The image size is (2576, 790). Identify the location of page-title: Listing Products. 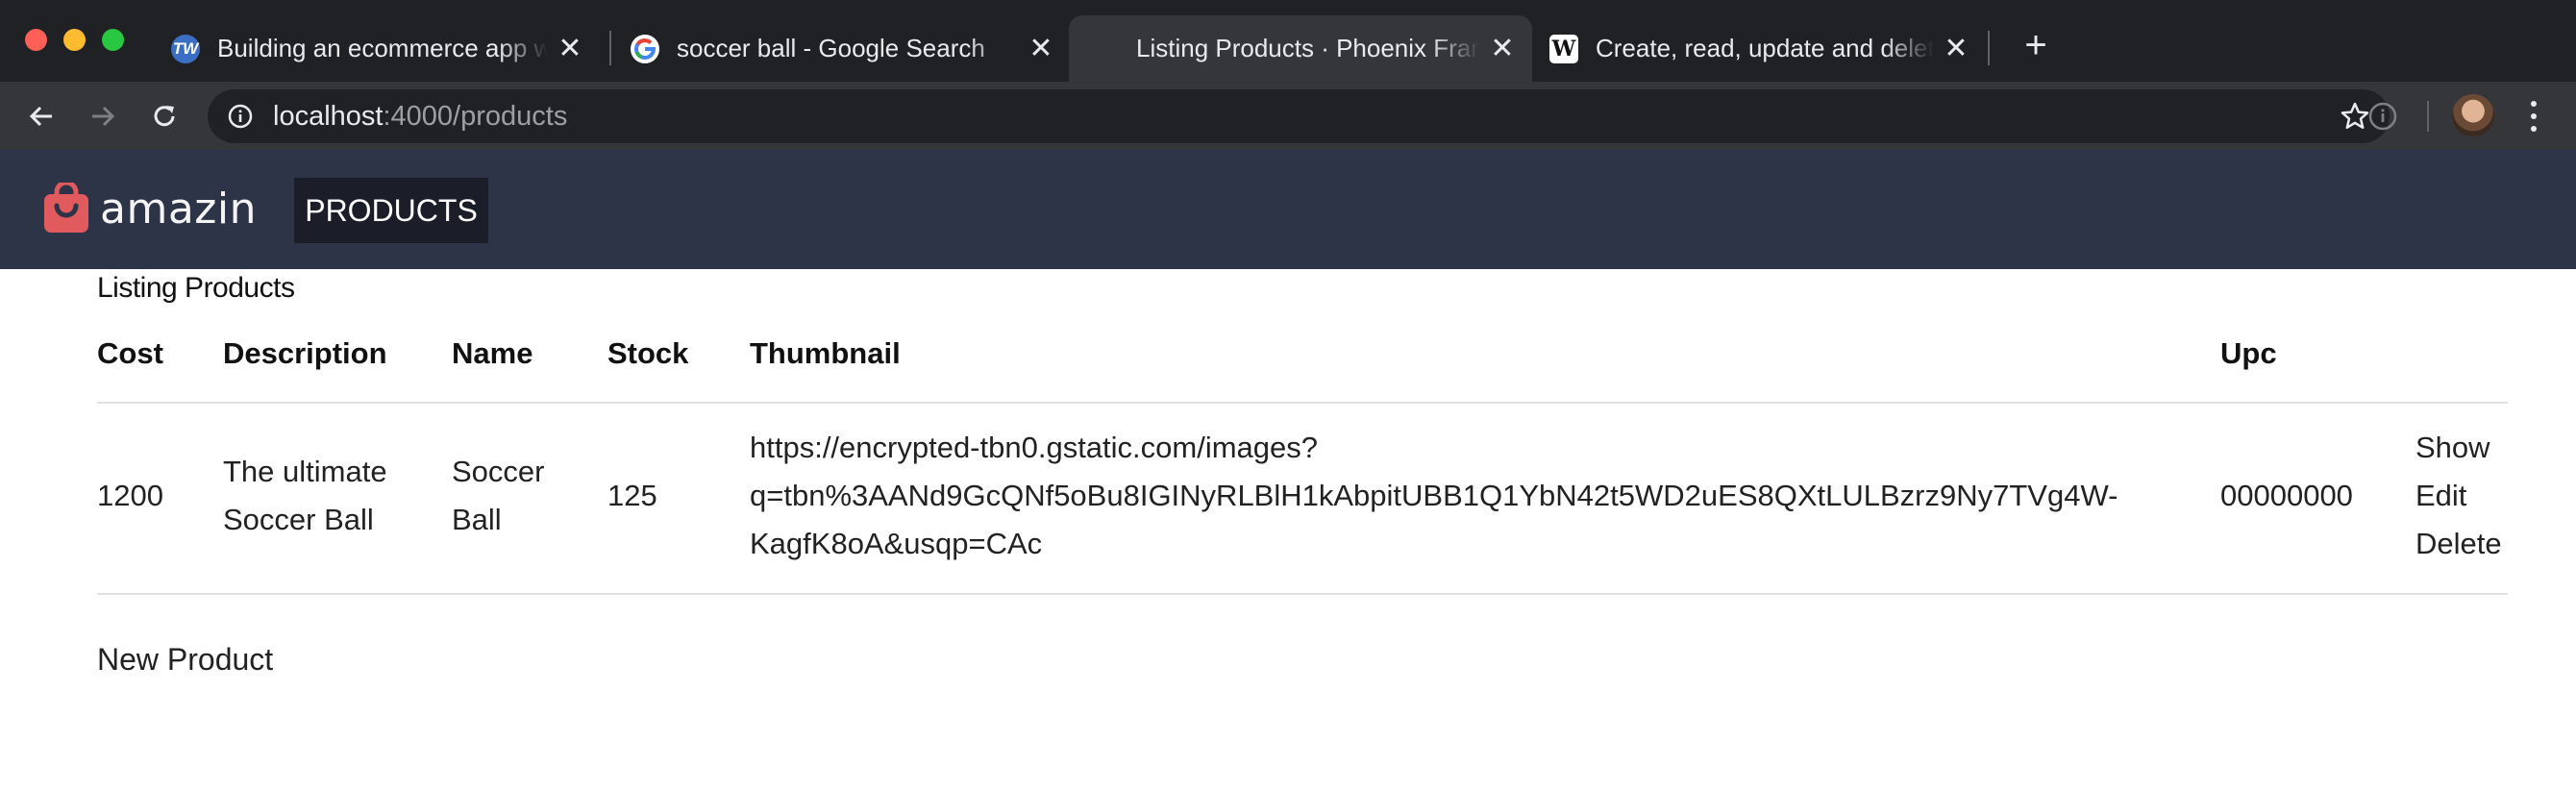
(196, 288).